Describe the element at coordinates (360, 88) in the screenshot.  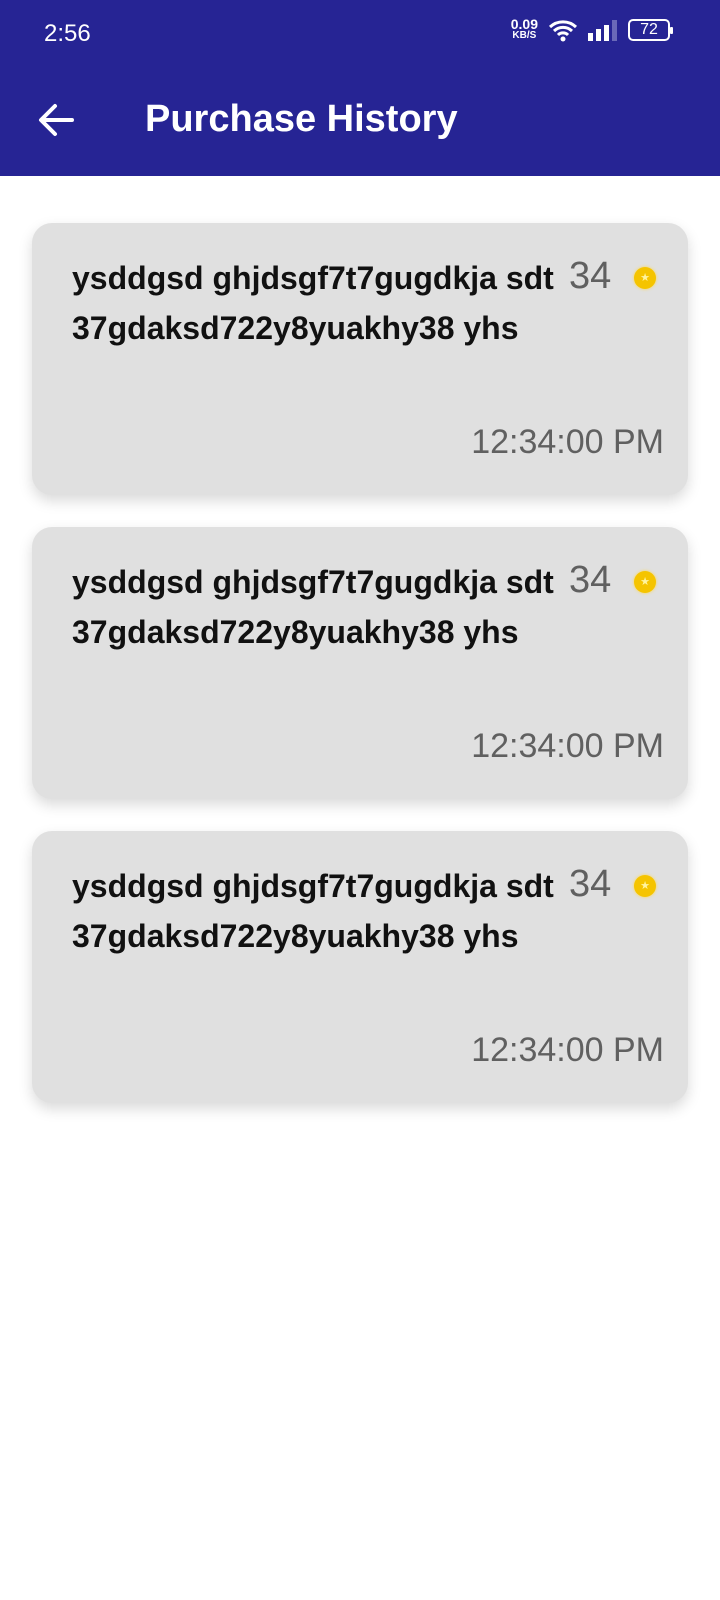
I see `app-bar: 2:56 0.09 KB/S 72 Purchase History` at that location.